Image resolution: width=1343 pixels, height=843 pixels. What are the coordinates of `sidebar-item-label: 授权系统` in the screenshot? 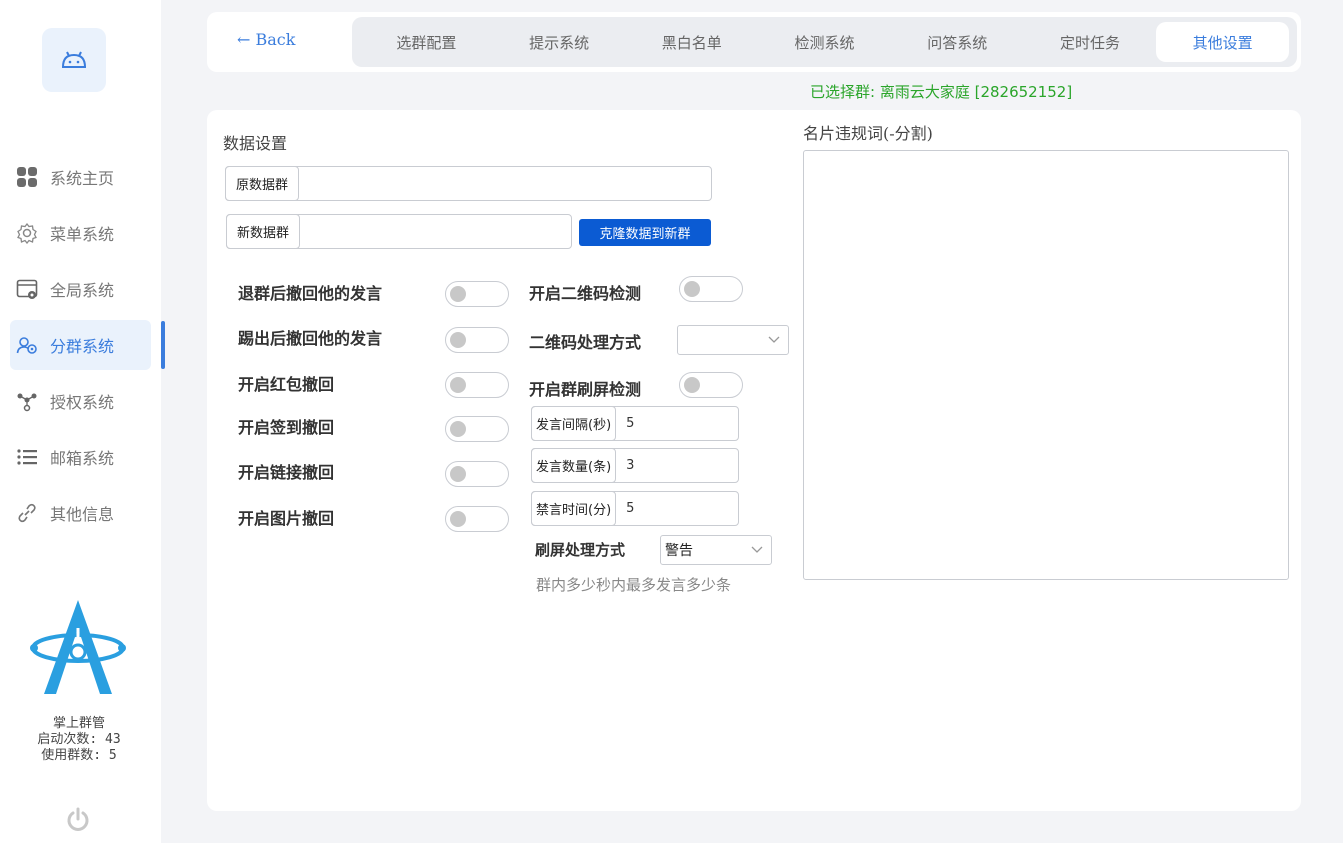 It's located at (82, 402).